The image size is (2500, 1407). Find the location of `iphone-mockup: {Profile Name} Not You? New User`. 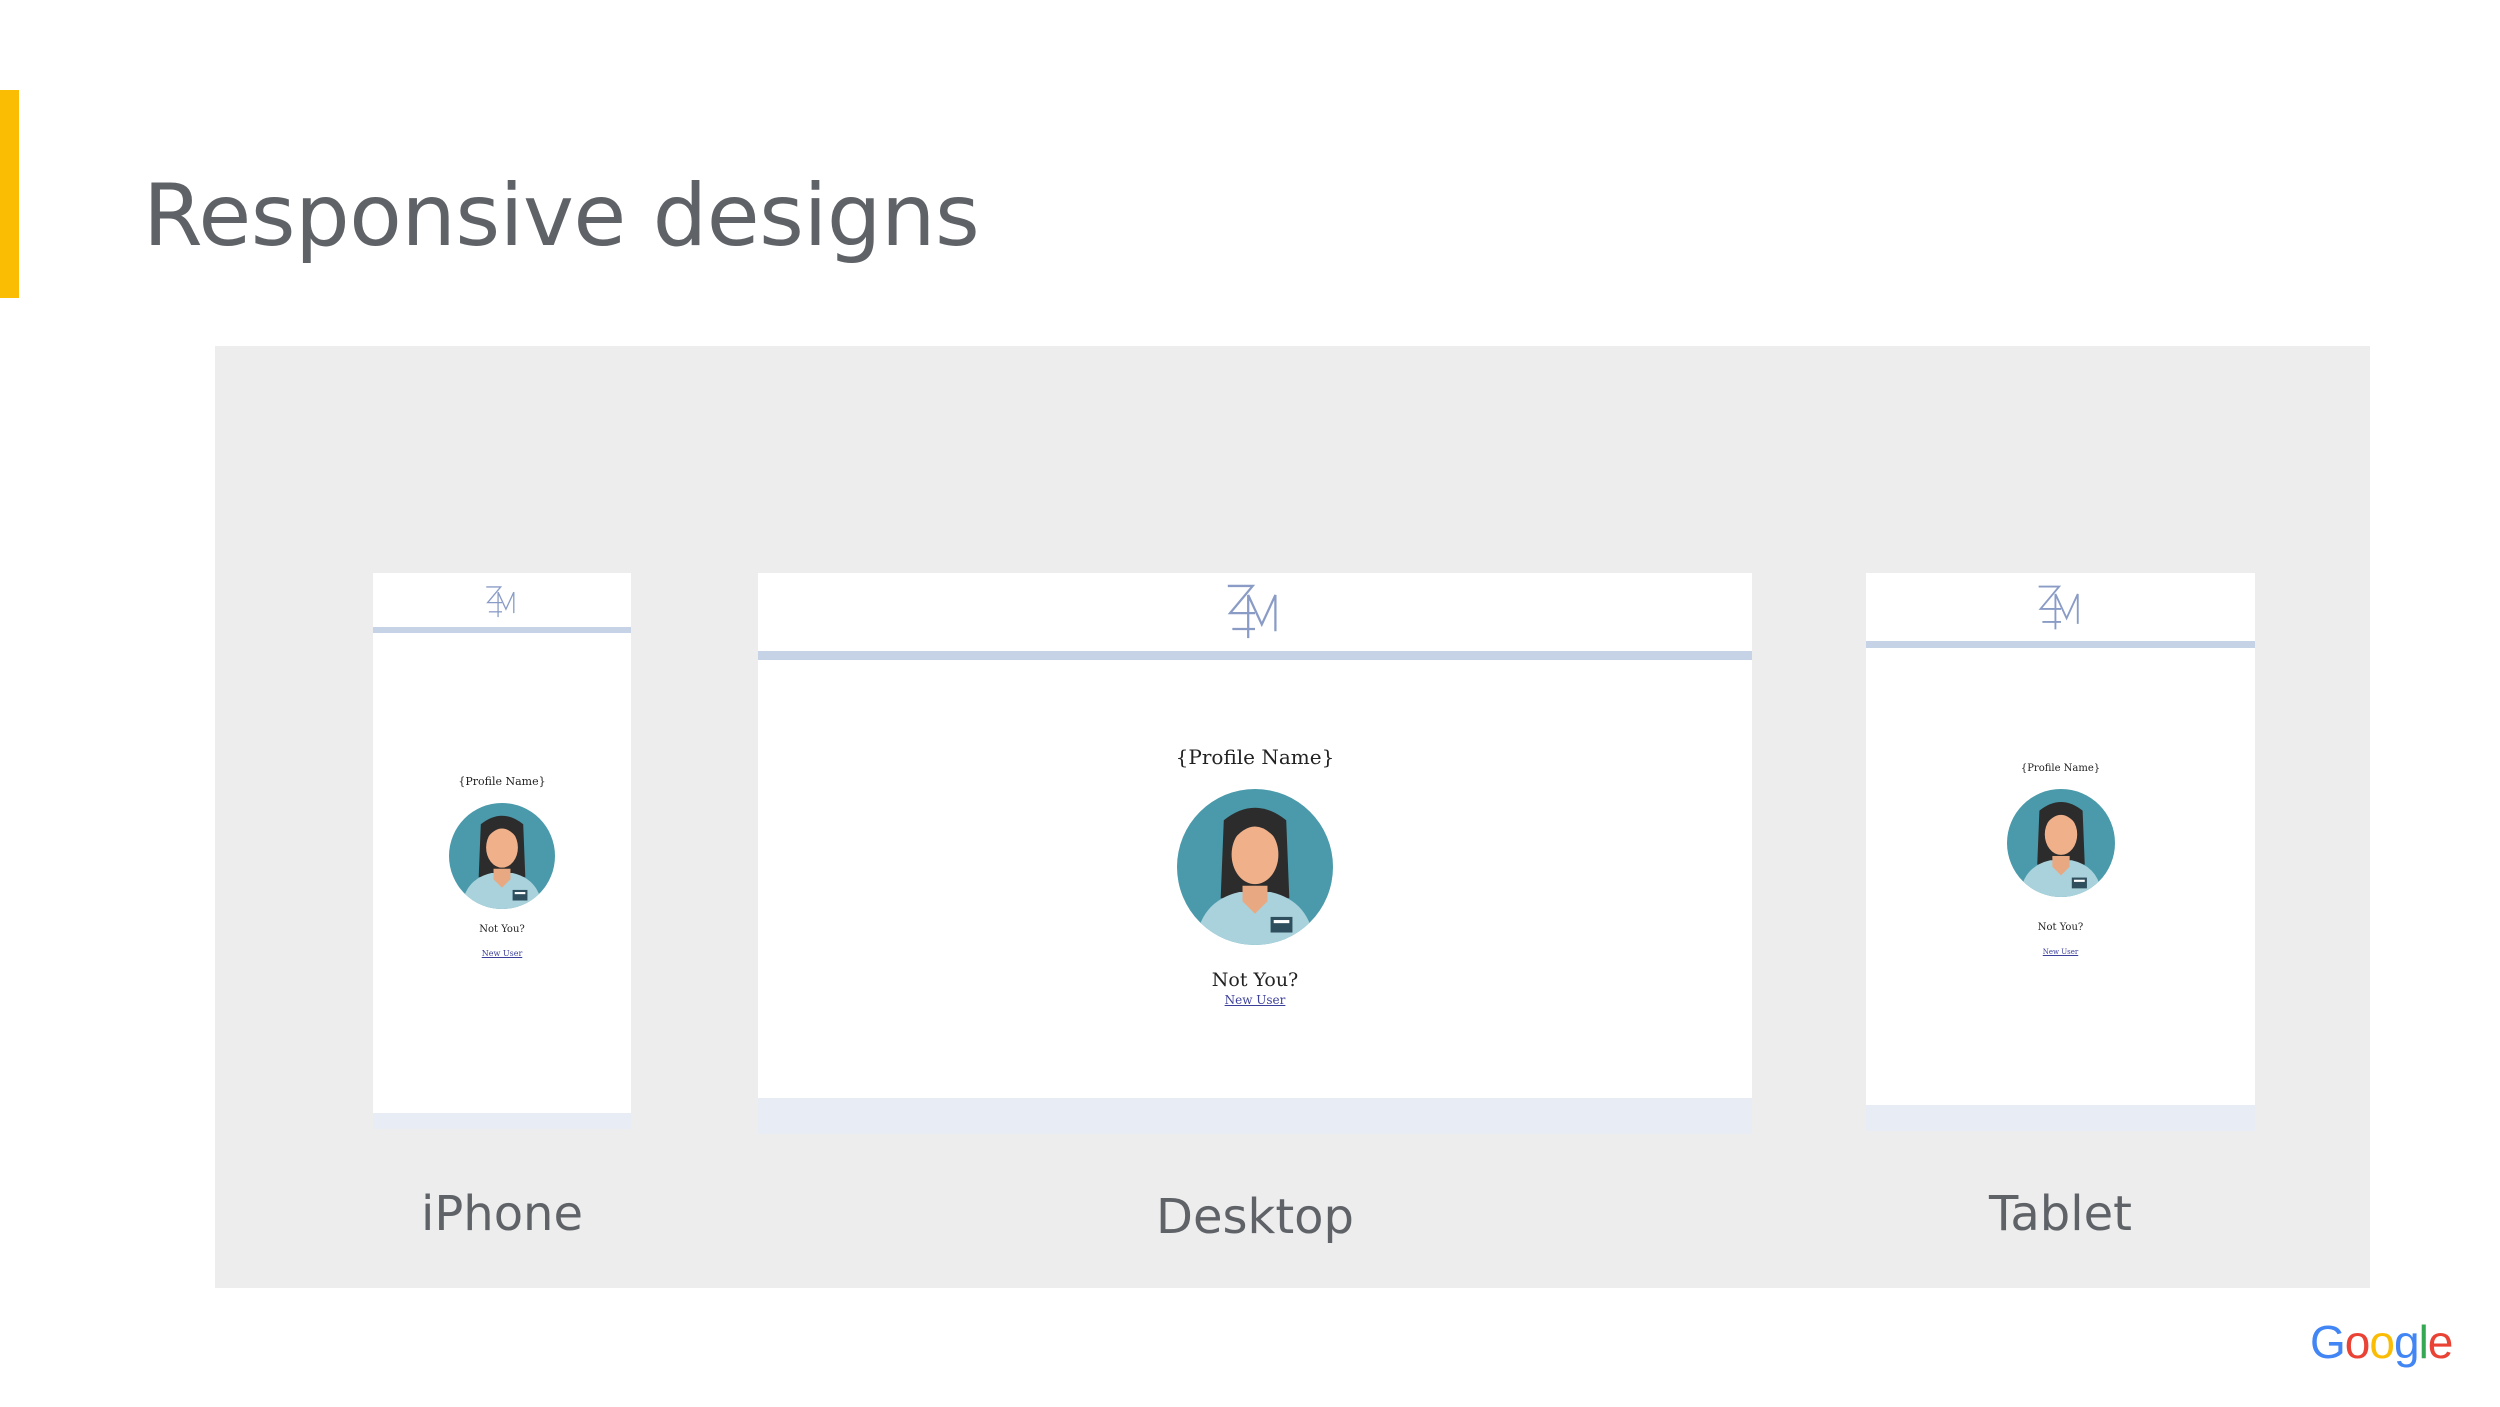

iphone-mockup: {Profile Name} Not You? New User is located at coordinates (502, 851).